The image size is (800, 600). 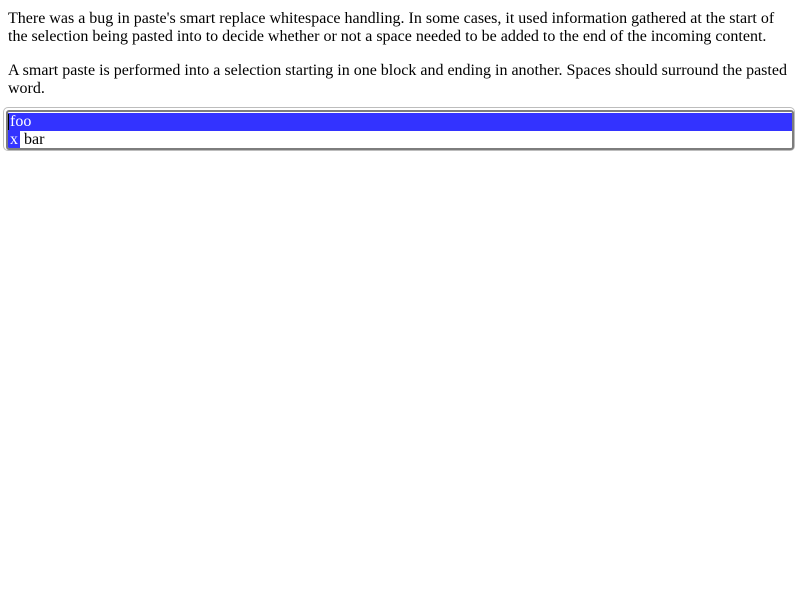 I want to click on editable-region: foo x bar, so click(x=400, y=130).